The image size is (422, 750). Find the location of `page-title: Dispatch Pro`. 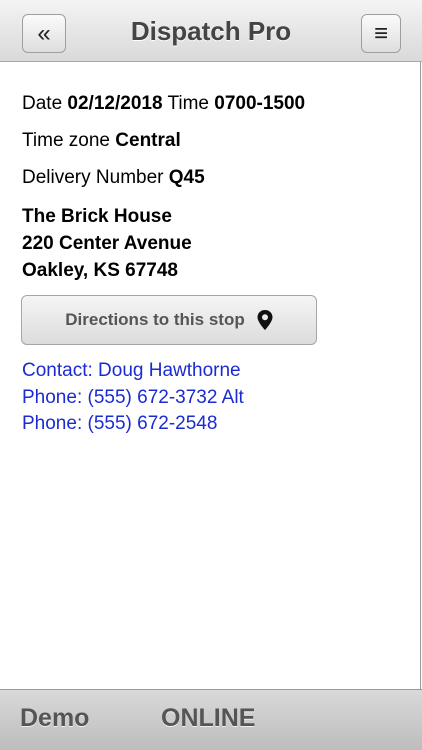

page-title: Dispatch Pro is located at coordinates (211, 30).